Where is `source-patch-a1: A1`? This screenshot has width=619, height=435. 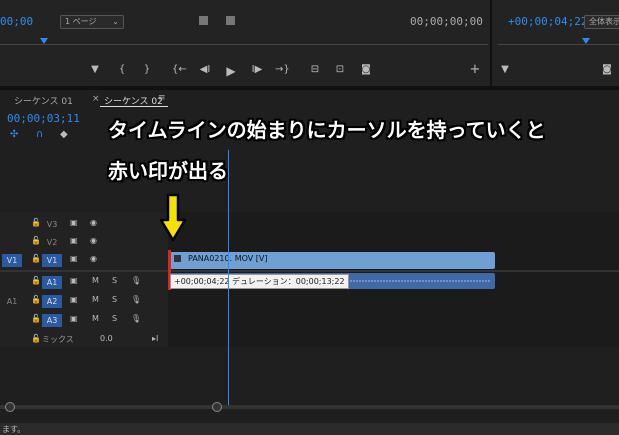 source-patch-a1: A1 is located at coordinates (12, 301).